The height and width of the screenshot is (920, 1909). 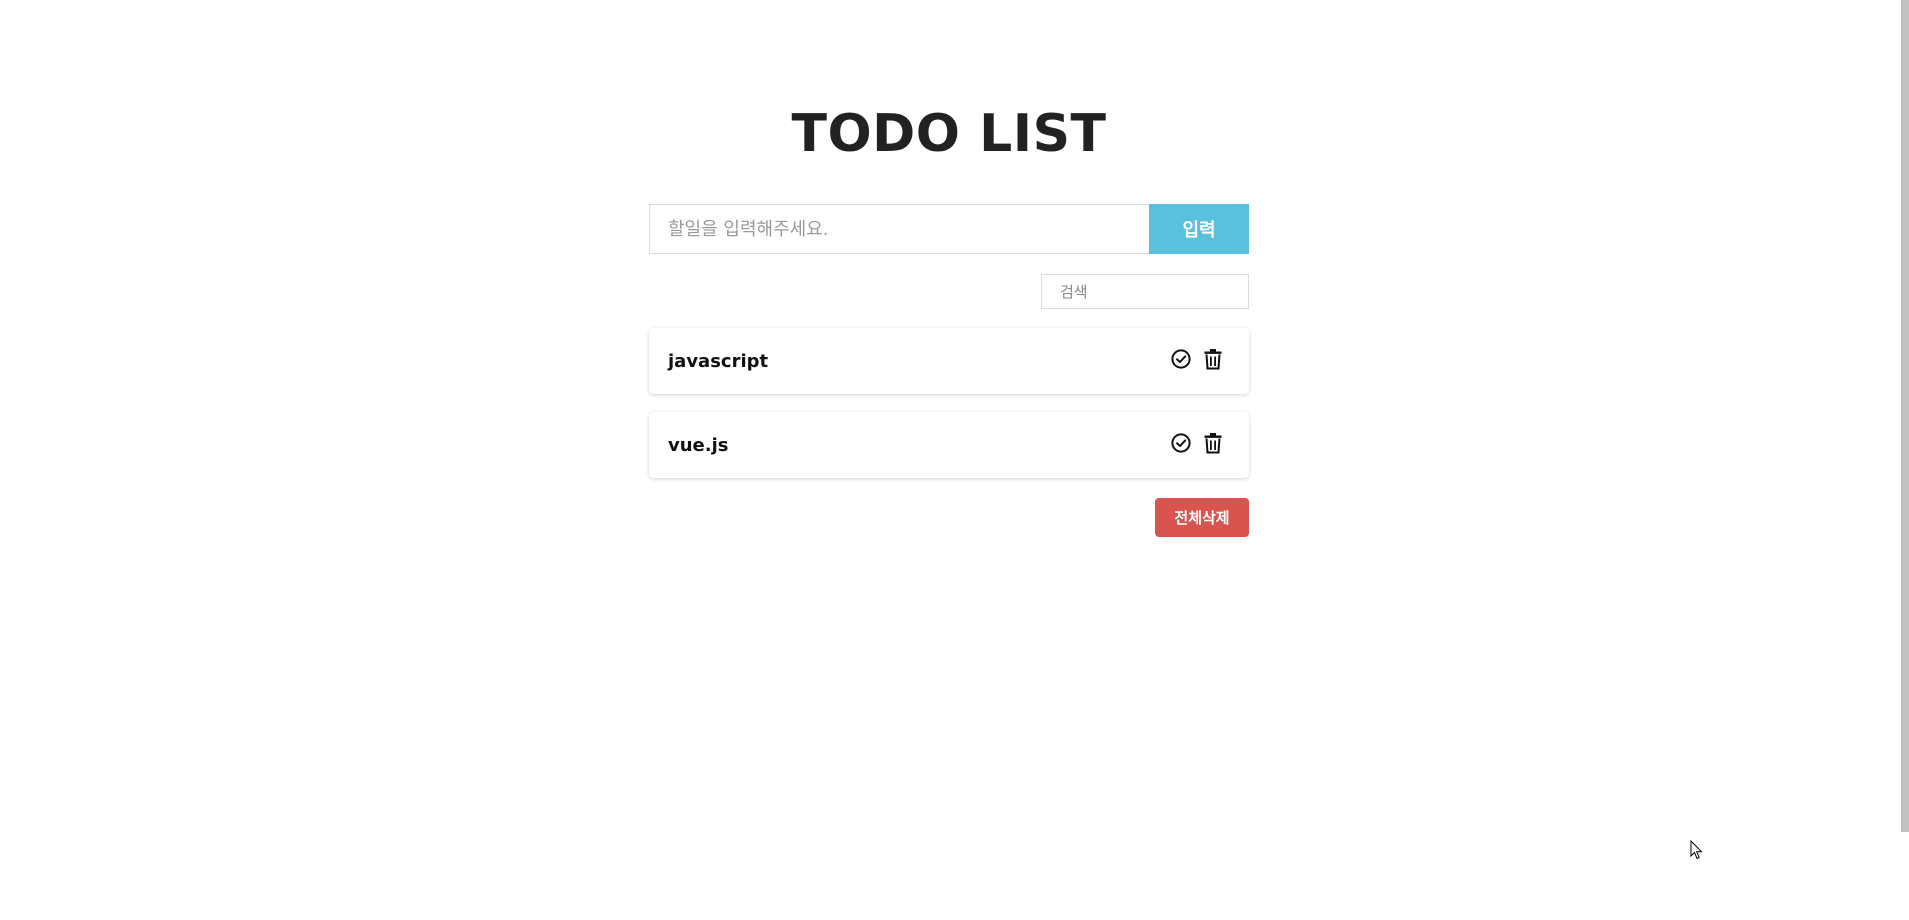 What do you see at coordinates (949, 134) in the screenshot?
I see `page-title: TODO LIST` at bounding box center [949, 134].